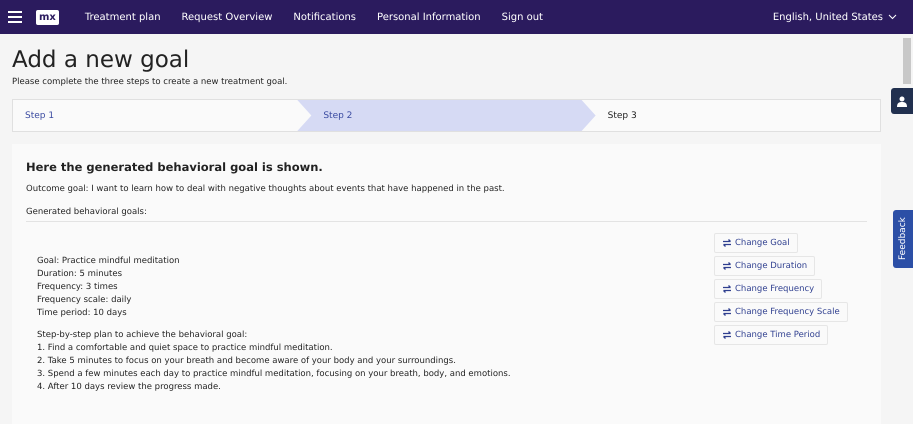  What do you see at coordinates (522, 17) in the screenshot?
I see `nav-link: Sign out` at bounding box center [522, 17].